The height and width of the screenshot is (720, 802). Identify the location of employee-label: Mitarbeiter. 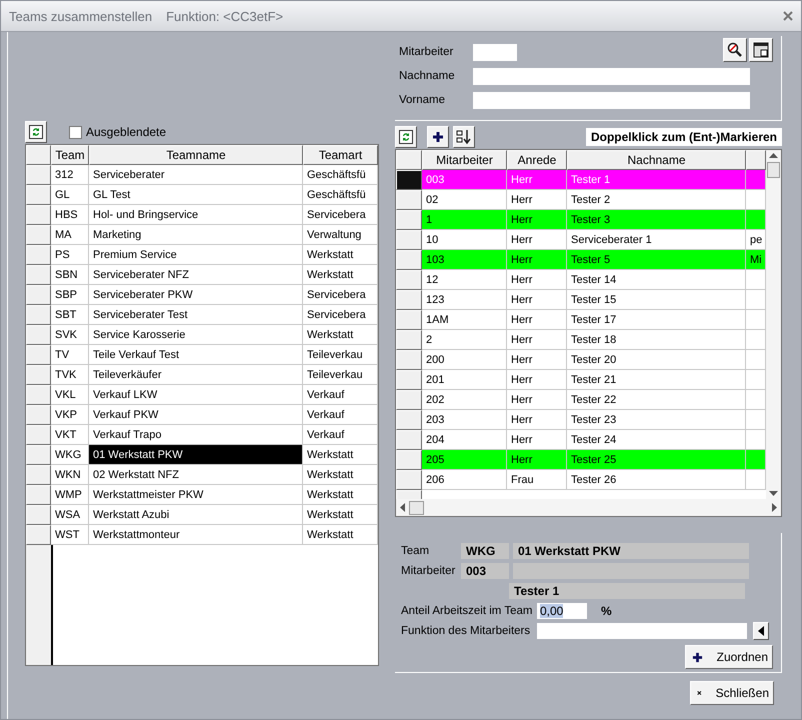
(428, 571).